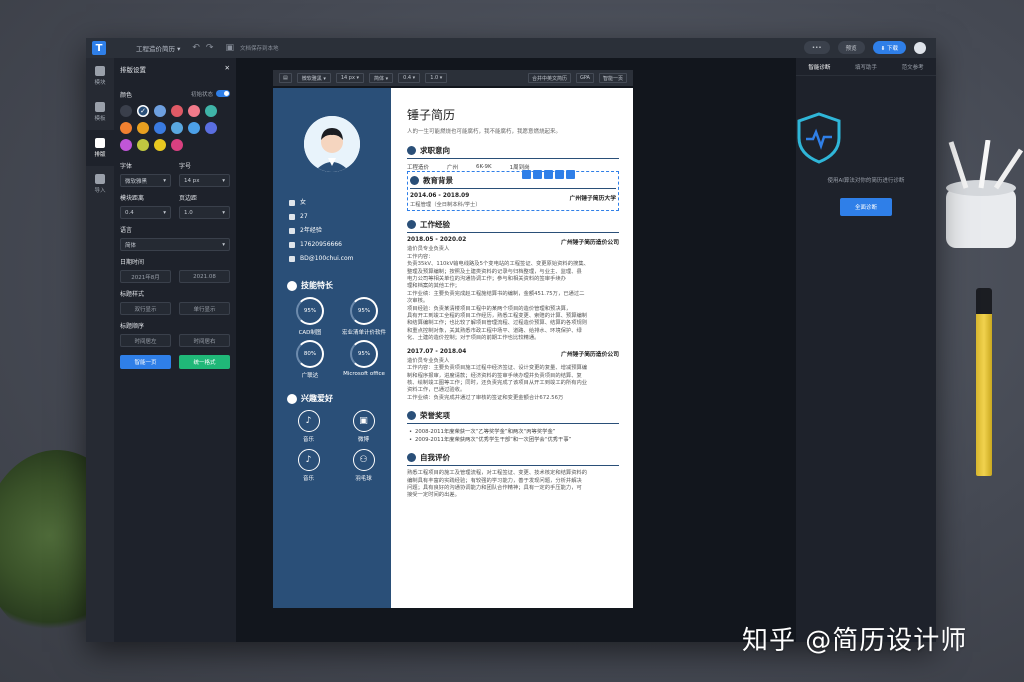 This screenshot has height=682, width=1024. I want to click on tab-diagnosis: 智能诊断, so click(819, 67).